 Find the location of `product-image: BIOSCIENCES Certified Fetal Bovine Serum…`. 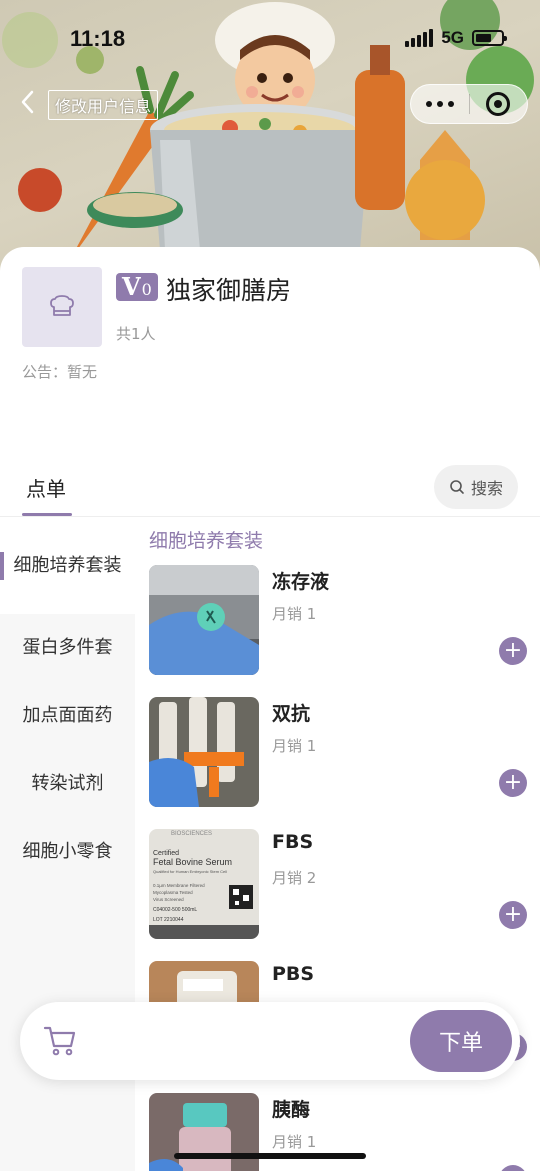

product-image: BIOSCIENCES Certified Fetal Bovine Serum… is located at coordinates (204, 884).